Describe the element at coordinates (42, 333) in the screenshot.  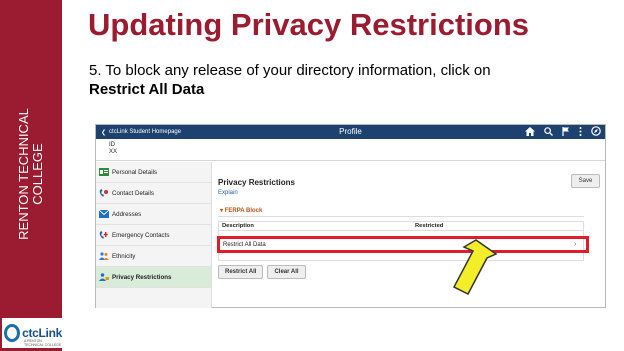
I see `logo-text: ctcLink` at that location.